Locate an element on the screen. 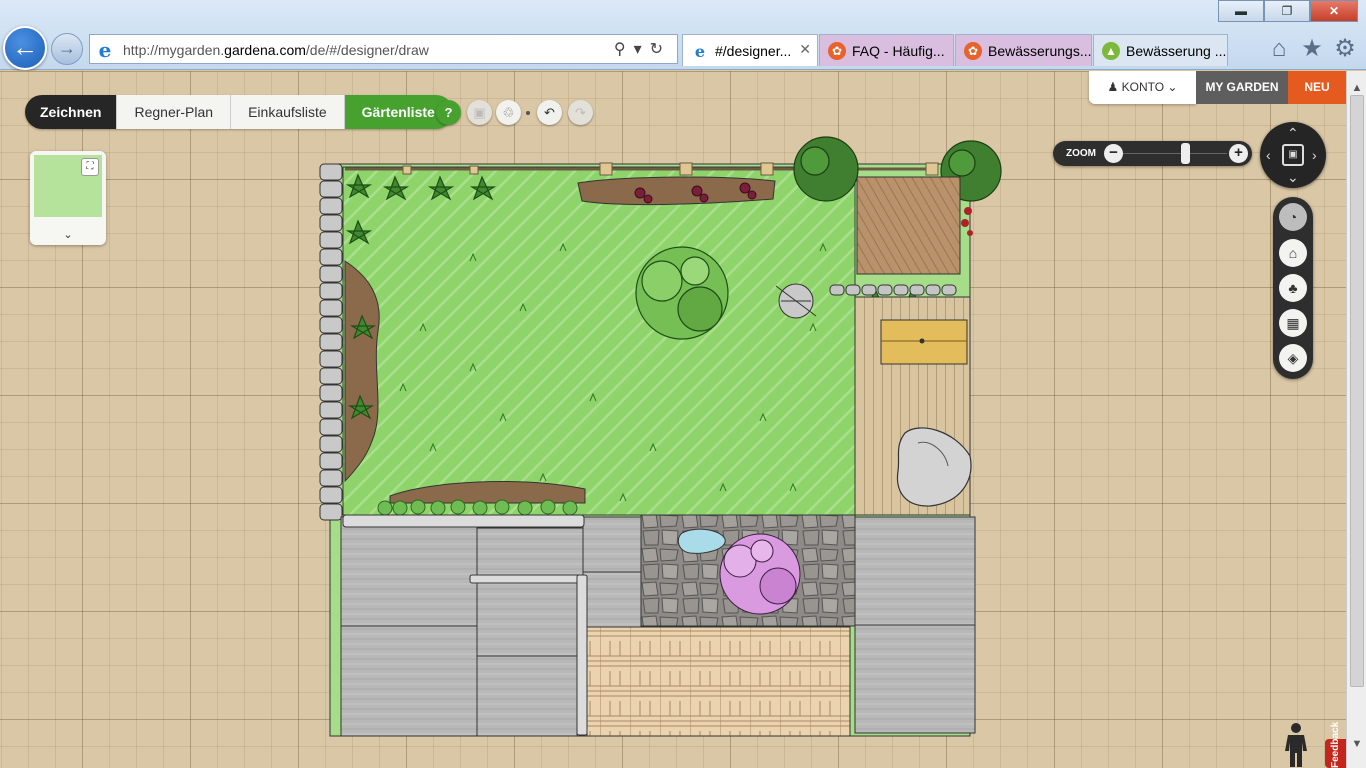 Image resolution: width=1366 pixels, height=768 pixels. trash-icon: ♲ is located at coordinates (508, 112).